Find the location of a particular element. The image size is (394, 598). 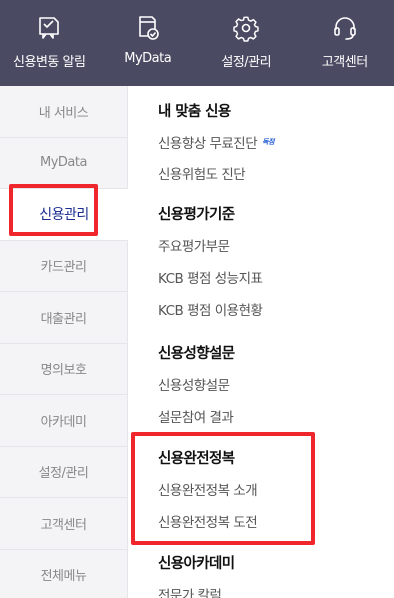

sidebar-item-loan-management: 대출관리 is located at coordinates (63, 318).